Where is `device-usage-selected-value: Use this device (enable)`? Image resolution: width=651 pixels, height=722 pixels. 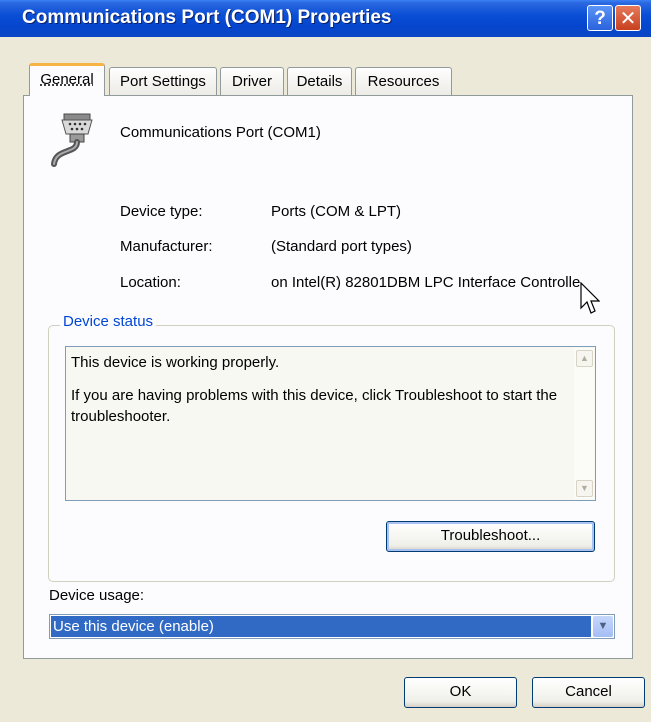 device-usage-selected-value: Use this device (enable) is located at coordinates (321, 626).